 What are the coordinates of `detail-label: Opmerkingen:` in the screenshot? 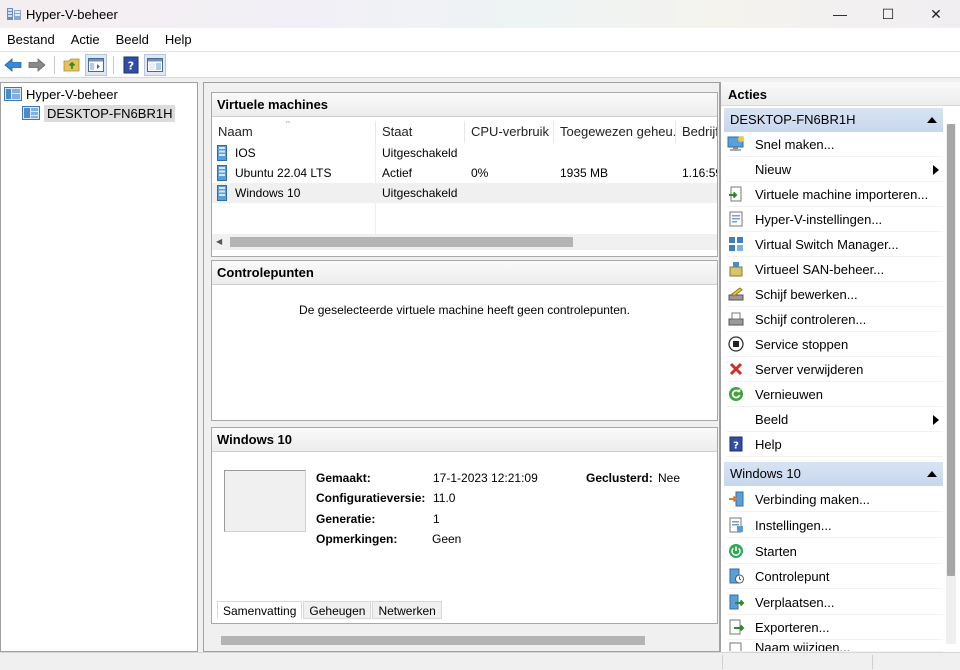 It's located at (357, 539).